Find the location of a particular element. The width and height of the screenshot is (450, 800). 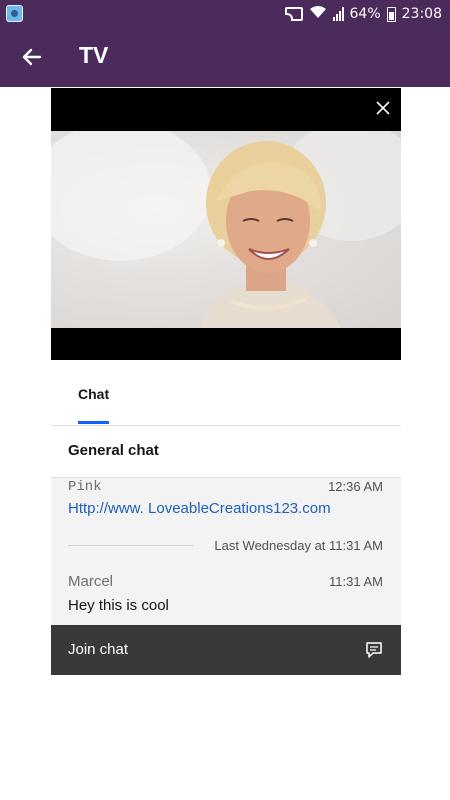

status-bar: 64% 23:08 is located at coordinates (225, 13).